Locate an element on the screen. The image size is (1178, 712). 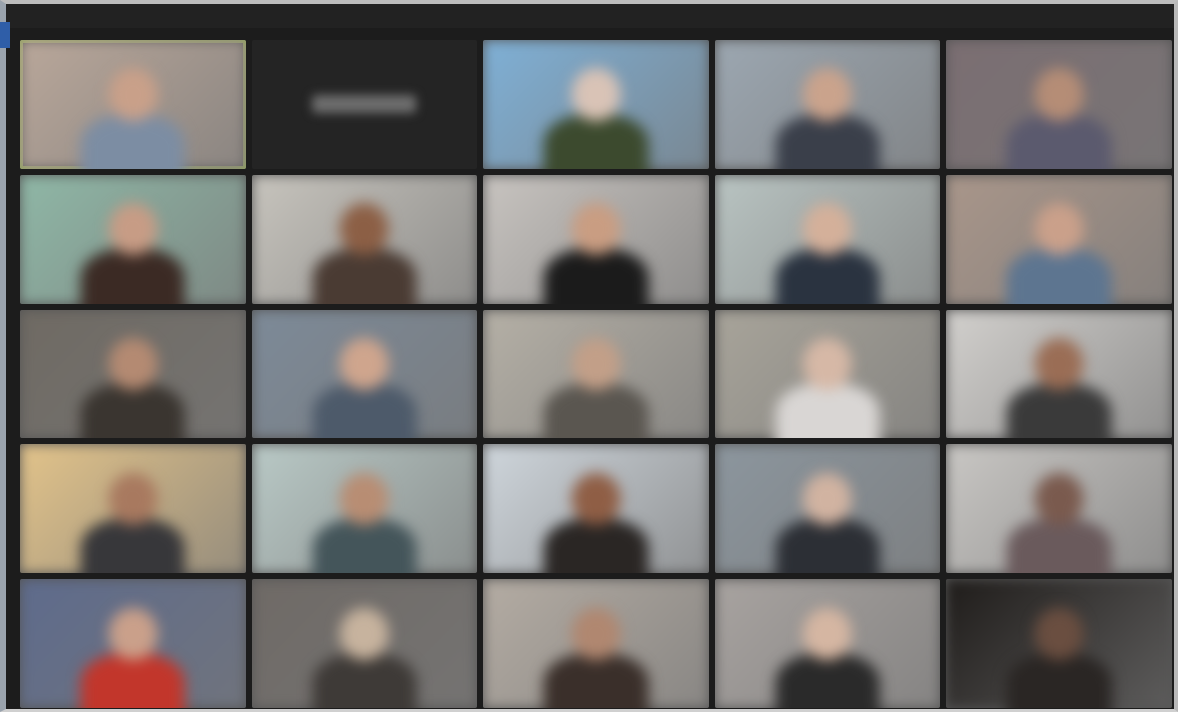
window-accent is located at coordinates (5, 35).